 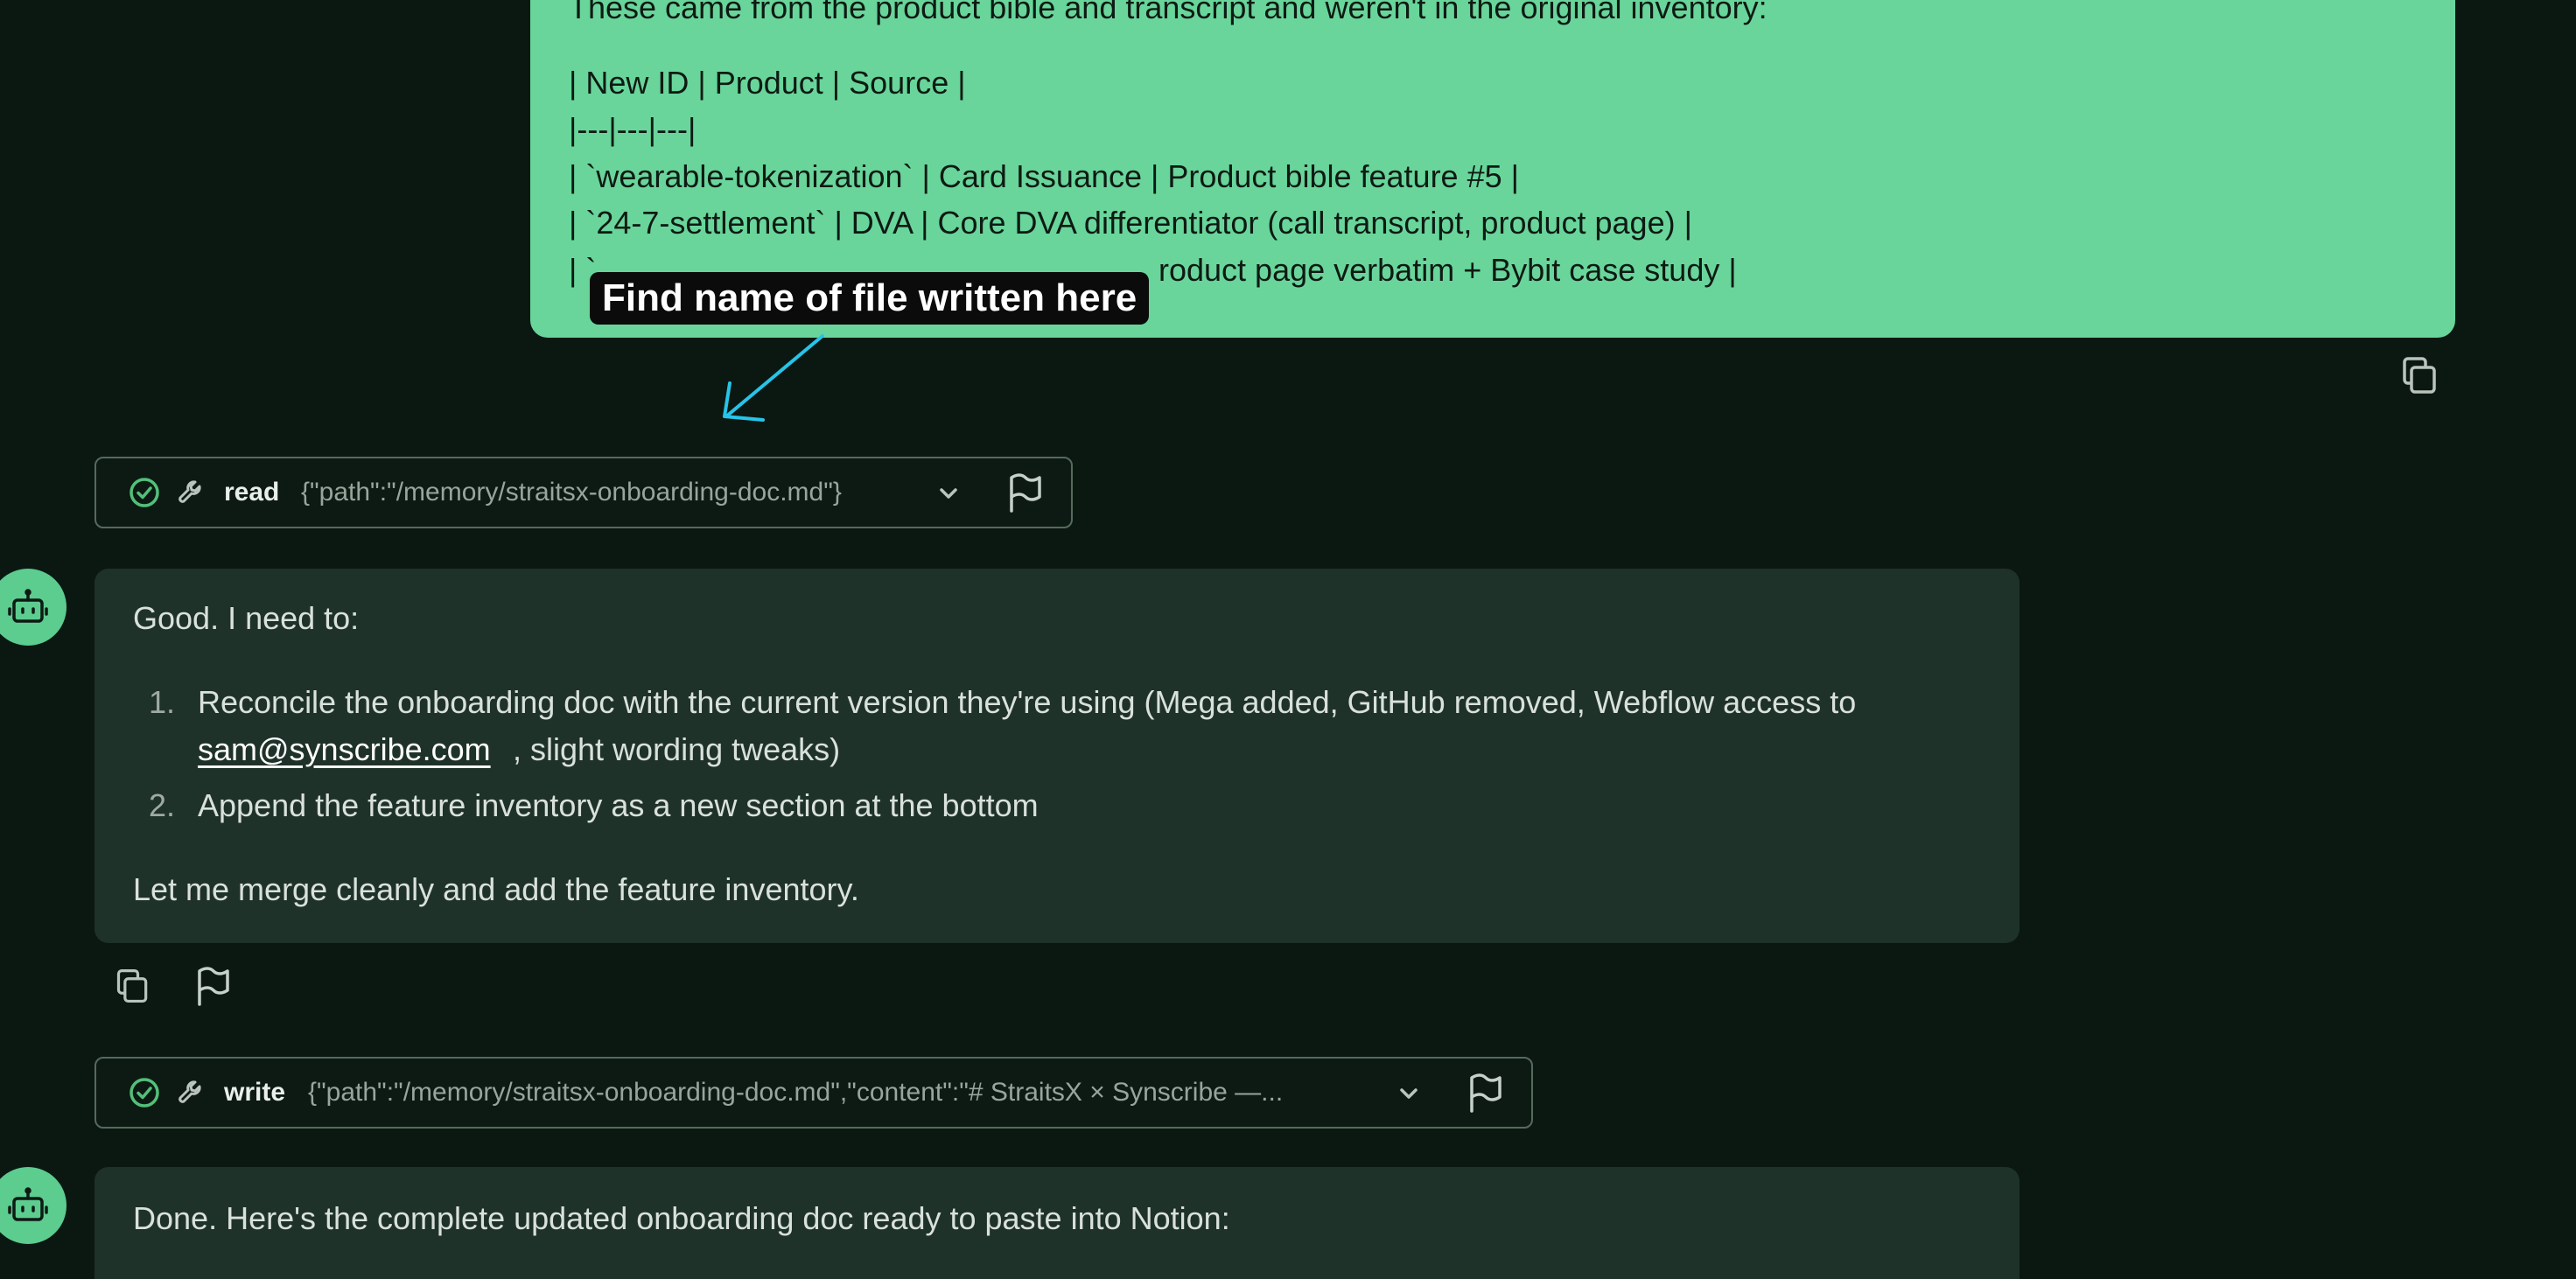 I want to click on tool-name: write, so click(x=255, y=1092).